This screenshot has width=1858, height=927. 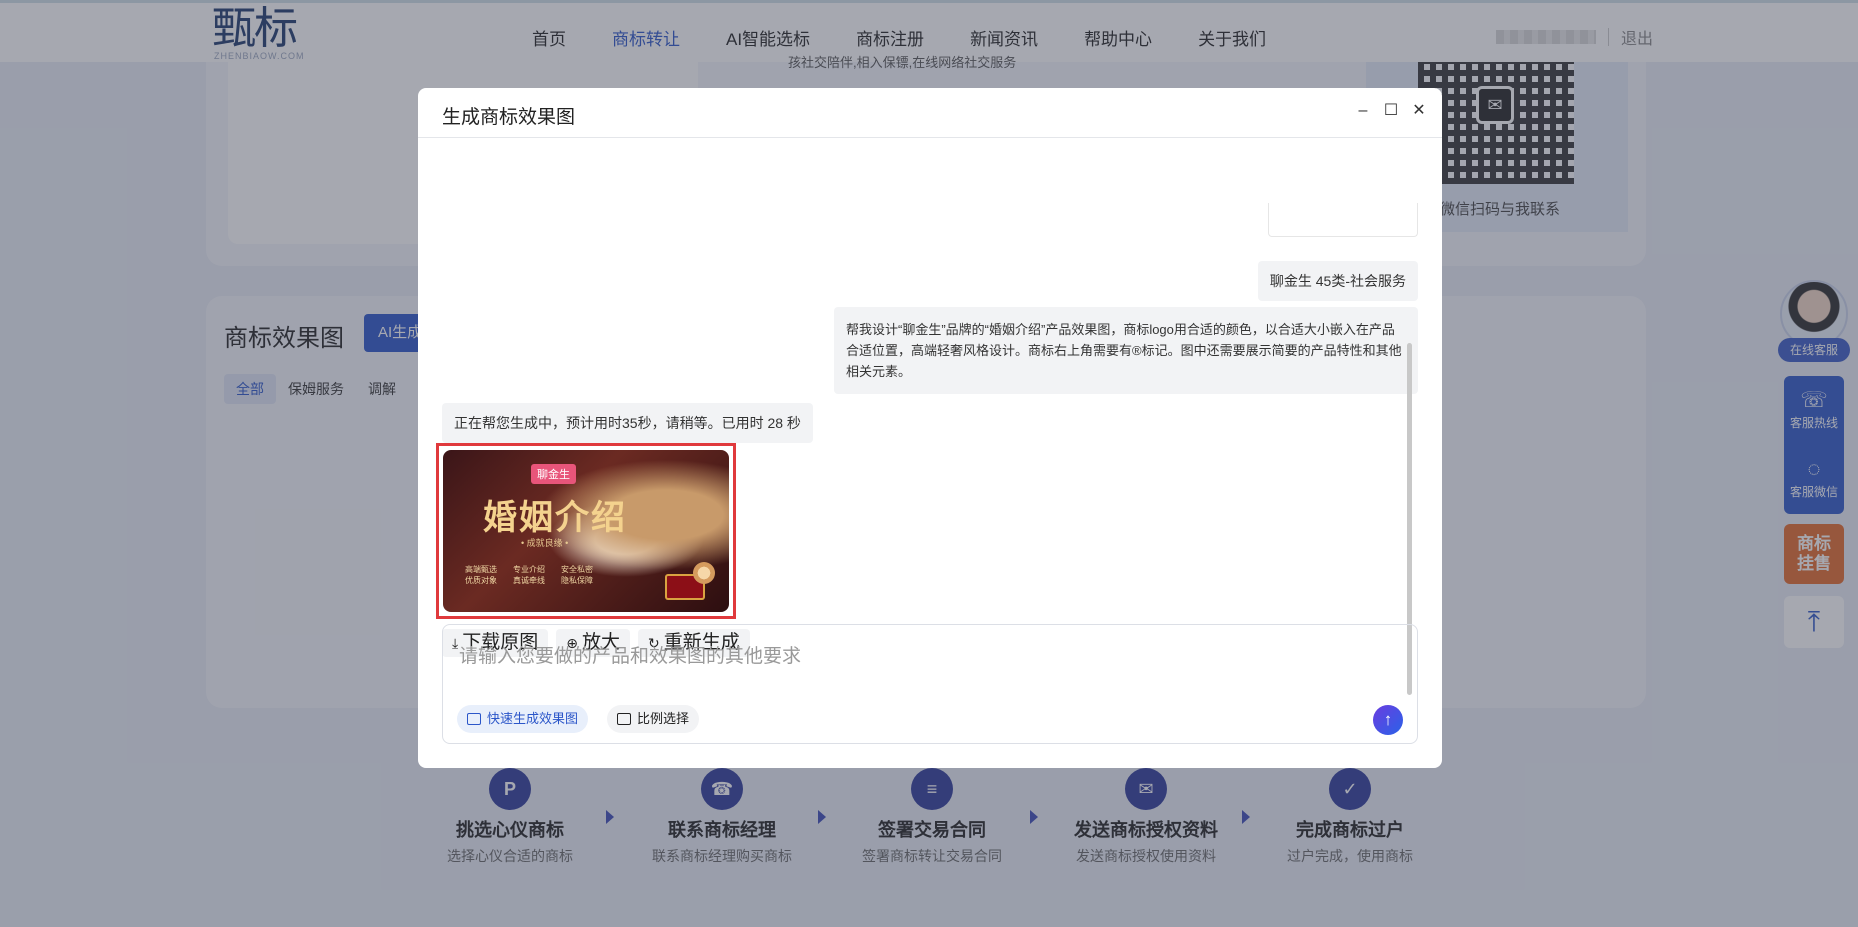 I want to click on image-subtitle: • 成就良缘 •, so click(x=545, y=543).